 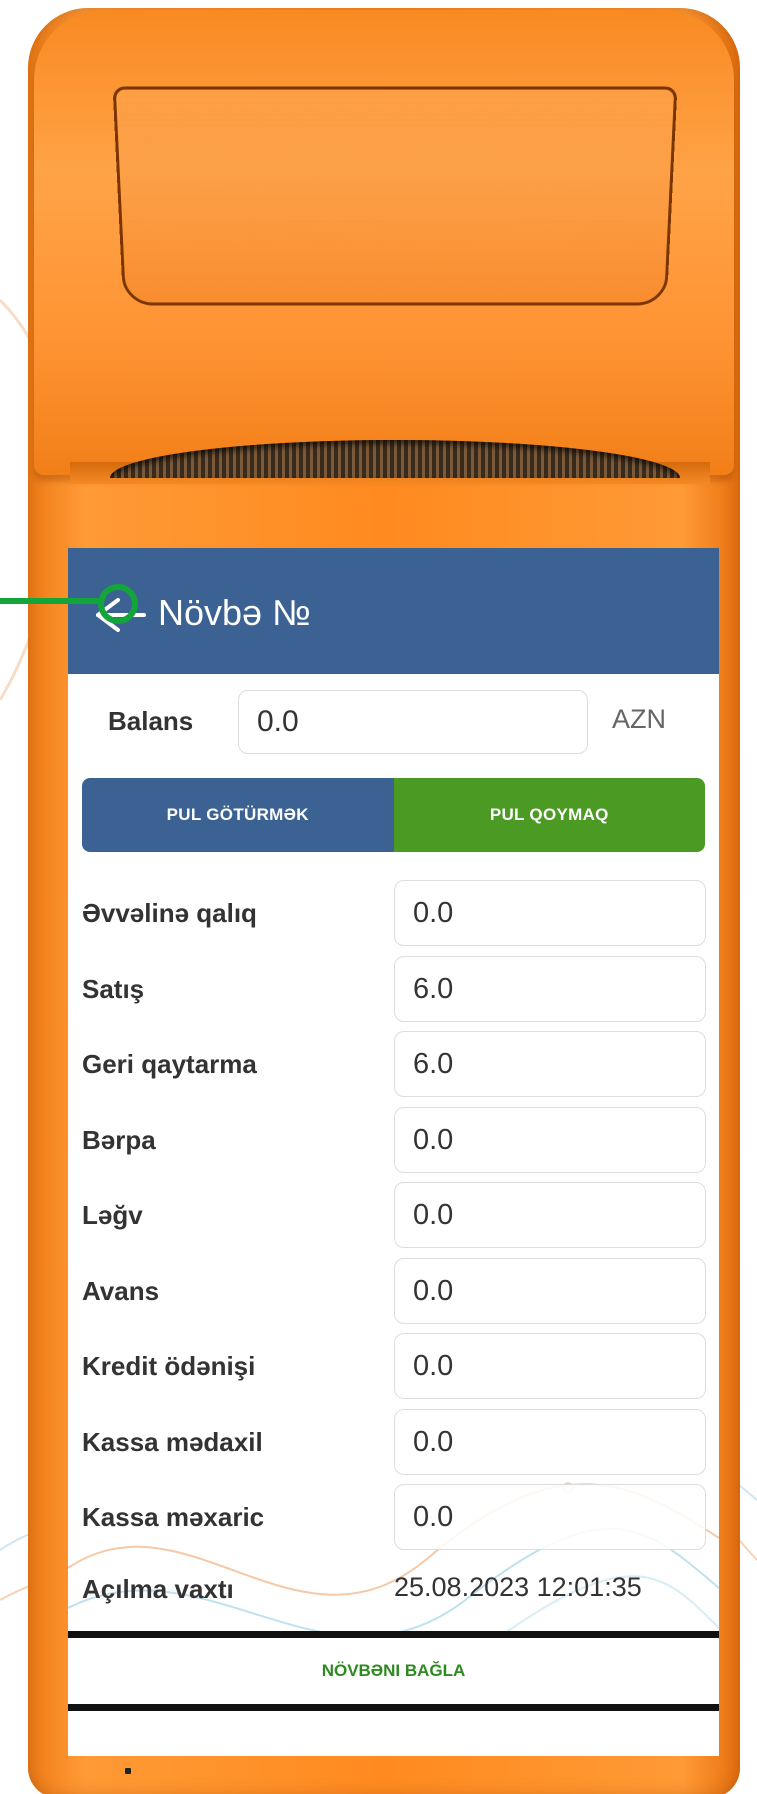 What do you see at coordinates (393, 611) in the screenshot?
I see `app-header: Növbə №` at bounding box center [393, 611].